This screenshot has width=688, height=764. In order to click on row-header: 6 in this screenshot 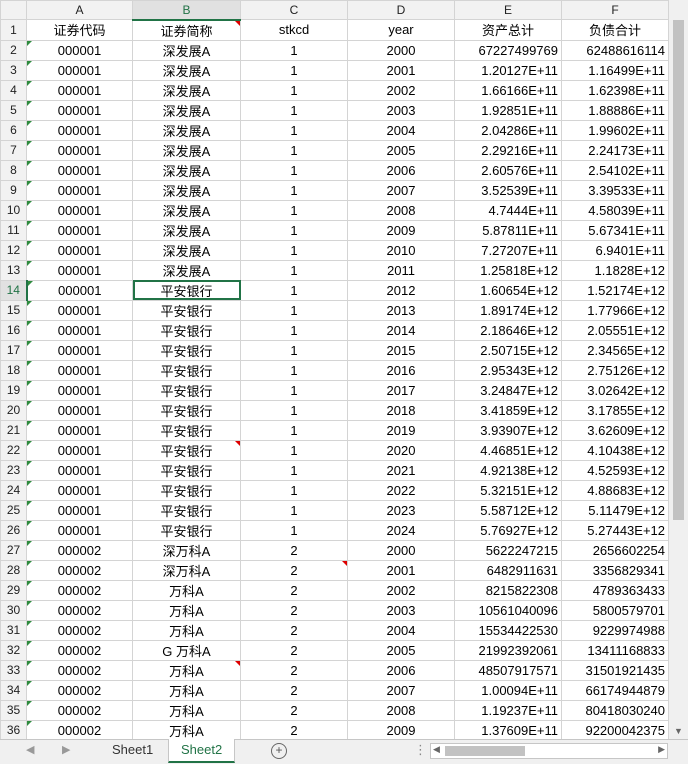, I will do `click(13, 130)`.